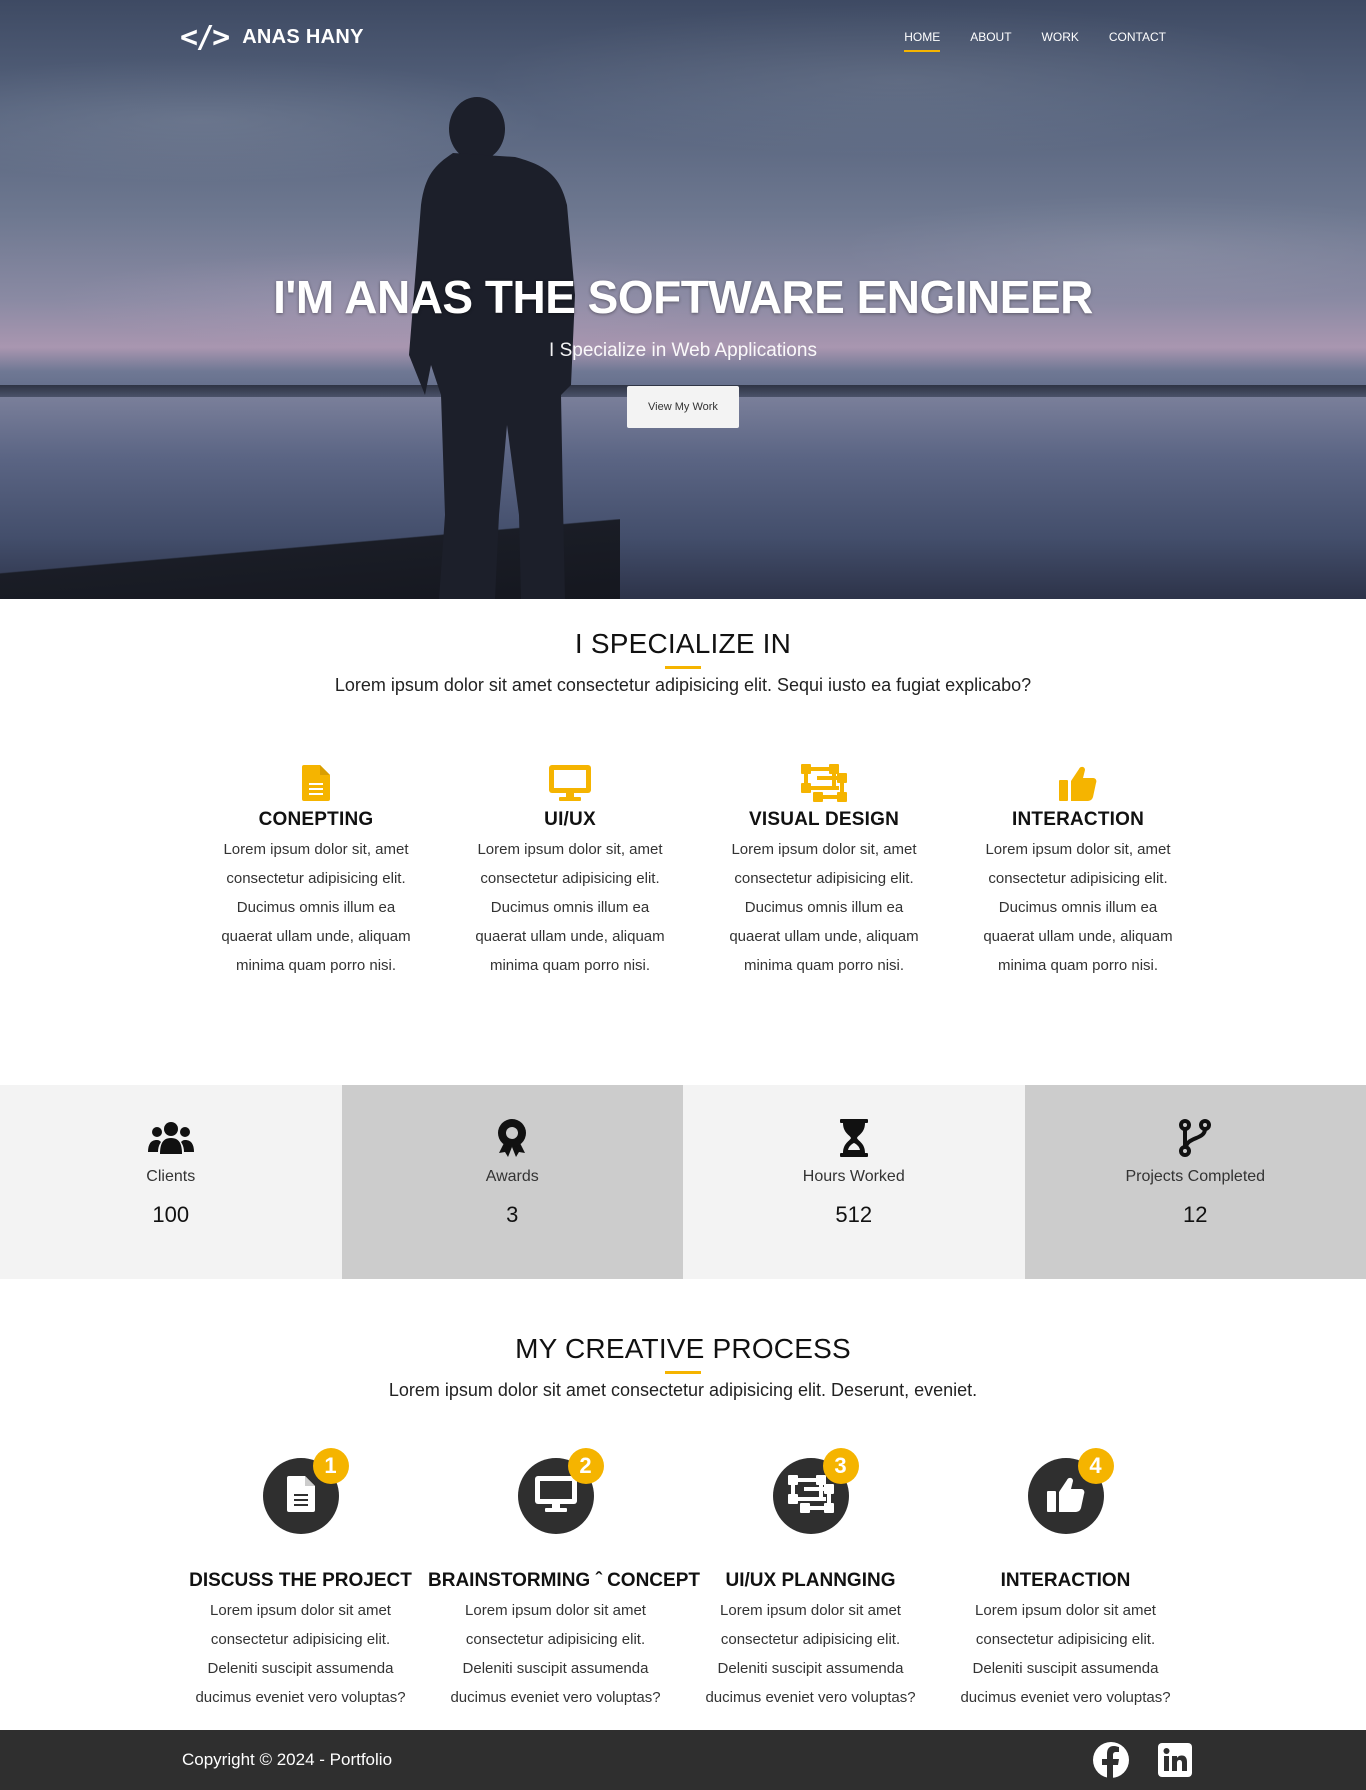 The height and width of the screenshot is (1790, 1366). Describe the element at coordinates (1111, 1760) in the screenshot. I see `facebook-icon` at that location.